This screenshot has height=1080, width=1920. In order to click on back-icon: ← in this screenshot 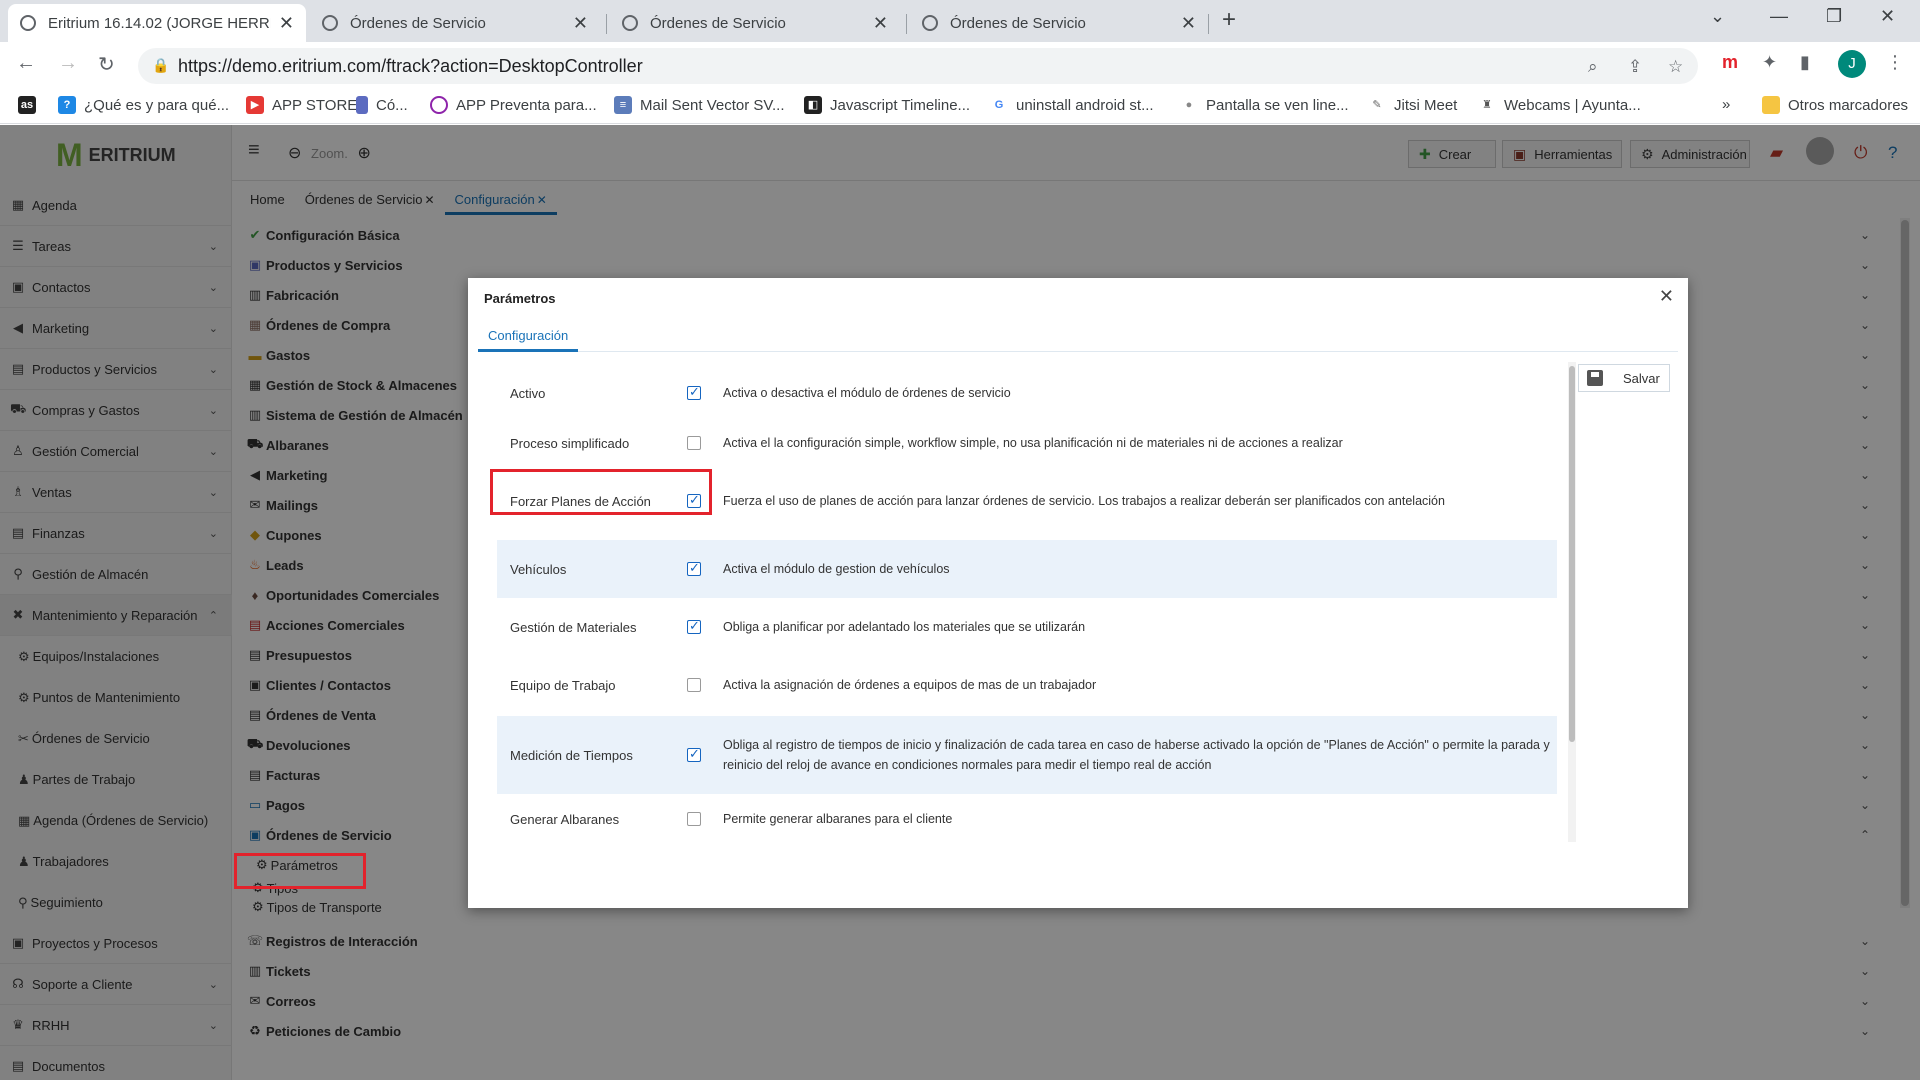, I will do `click(26, 63)`.